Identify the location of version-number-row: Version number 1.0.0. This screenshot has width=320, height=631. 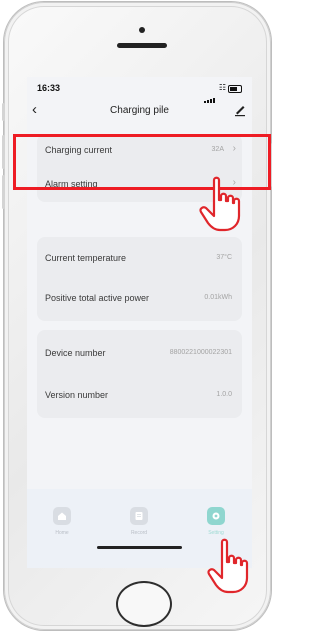
(139, 396).